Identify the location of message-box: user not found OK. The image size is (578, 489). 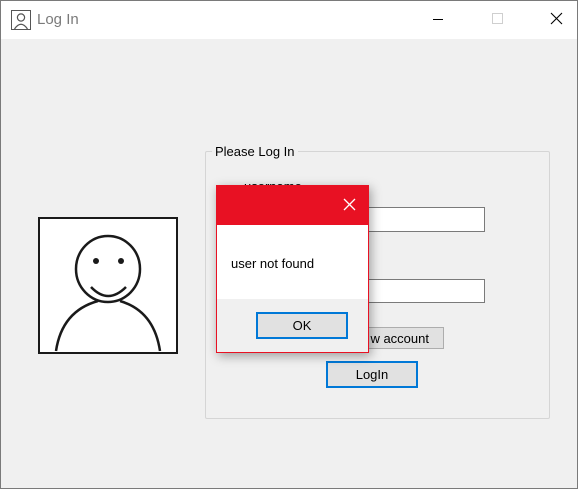
(292, 269).